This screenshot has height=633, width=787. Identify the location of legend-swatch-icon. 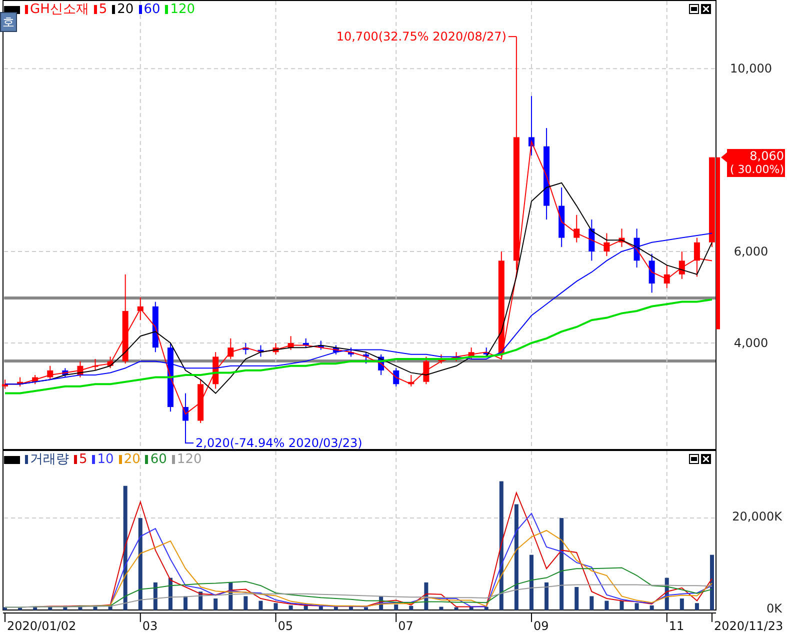
(26, 9).